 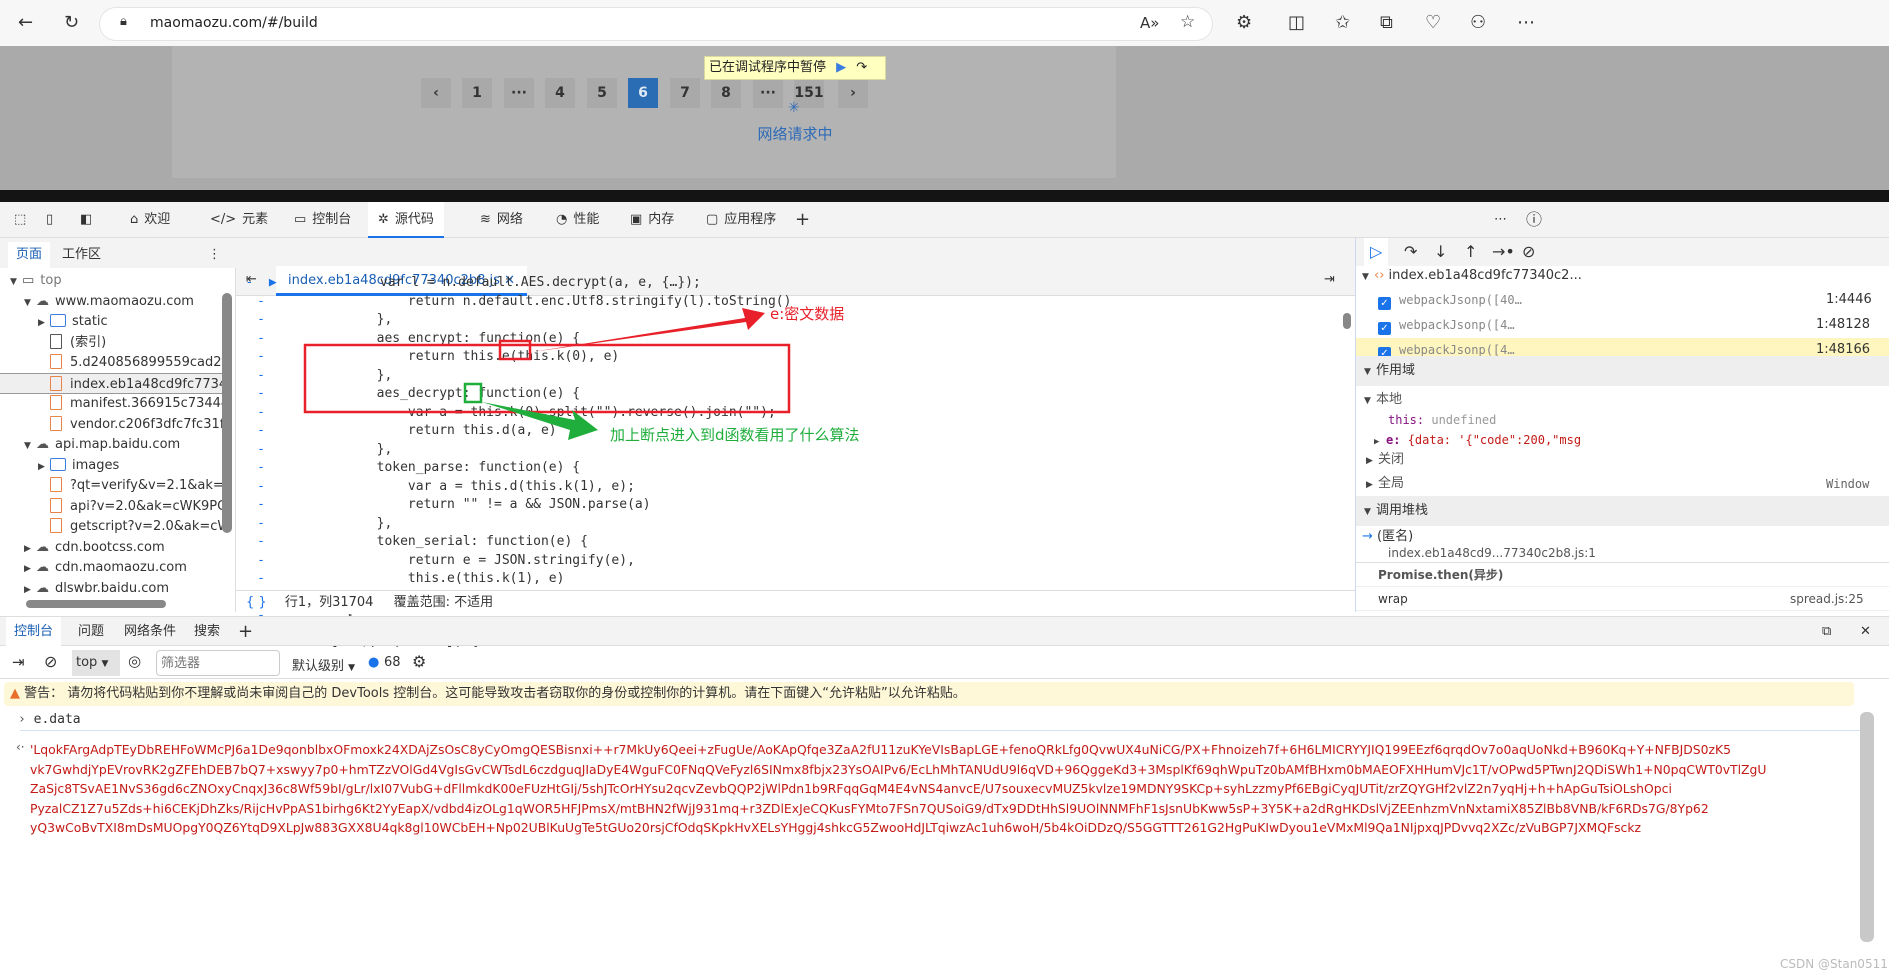 I want to click on breakpoint-location: 1:48128, so click(x=1843, y=324).